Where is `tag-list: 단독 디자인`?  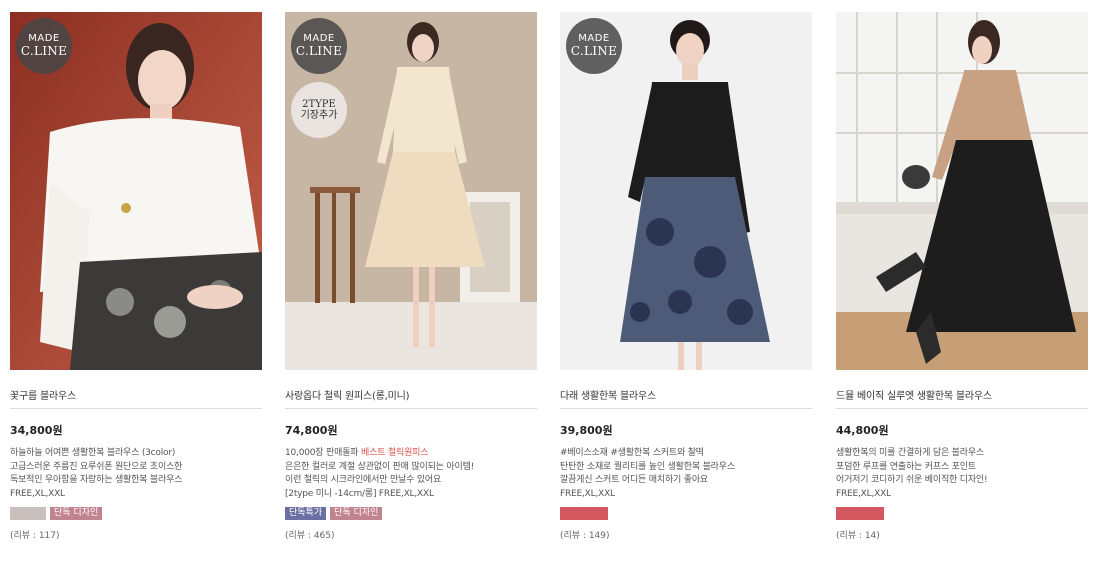 tag-list: 단독 디자인 is located at coordinates (136, 513).